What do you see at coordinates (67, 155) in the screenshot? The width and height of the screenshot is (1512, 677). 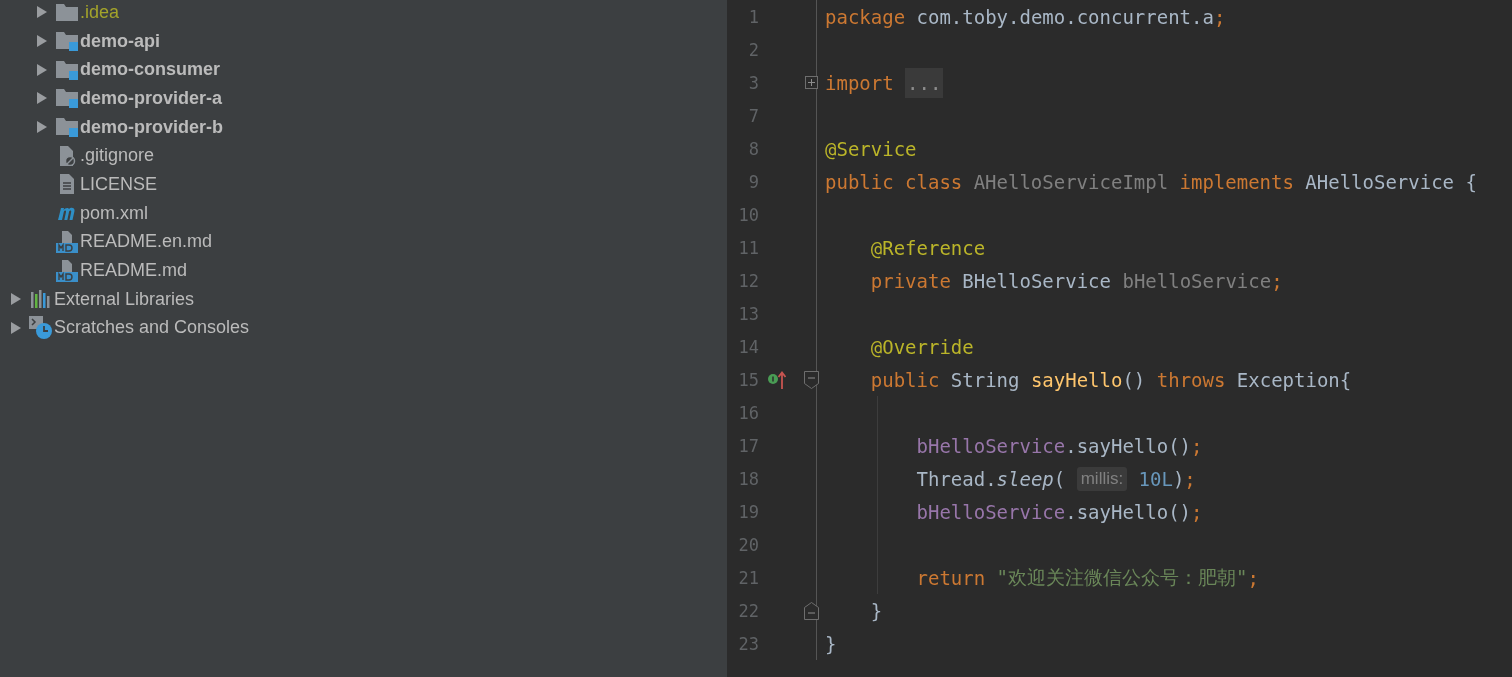 I see `ignore-file-icon` at bounding box center [67, 155].